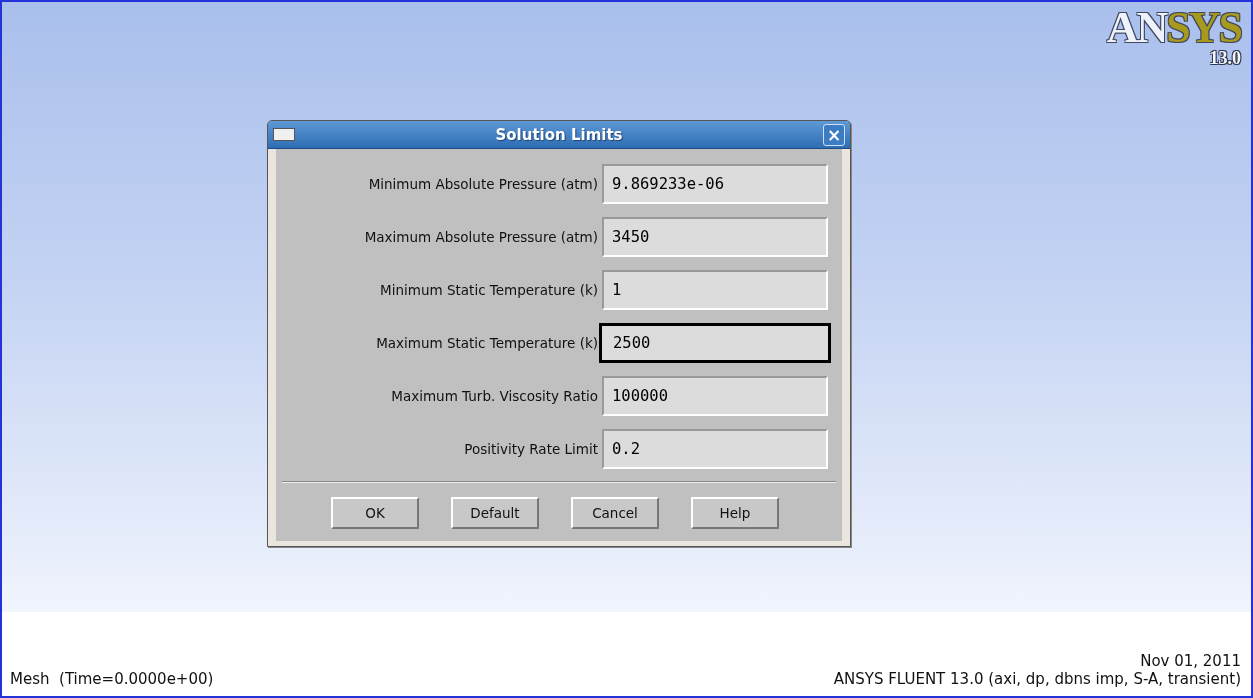 The image size is (1253, 698). Describe the element at coordinates (531, 448) in the screenshot. I see `field-label: Positivity Rate Limit` at that location.